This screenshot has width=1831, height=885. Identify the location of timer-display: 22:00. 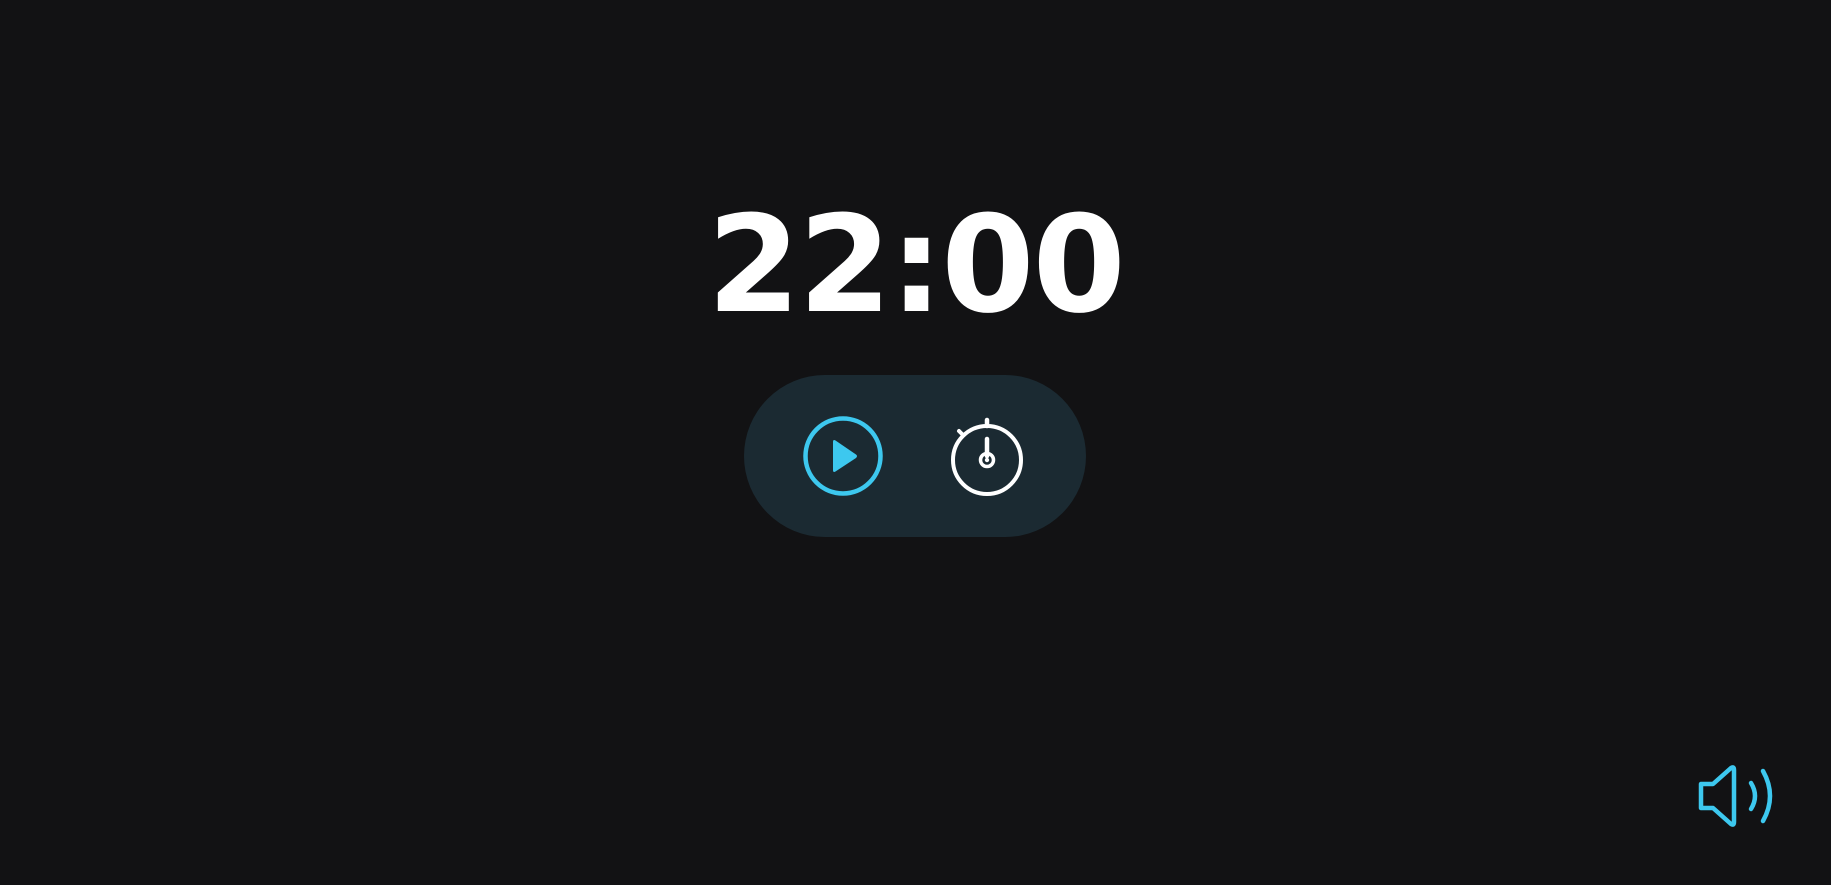
(916, 265).